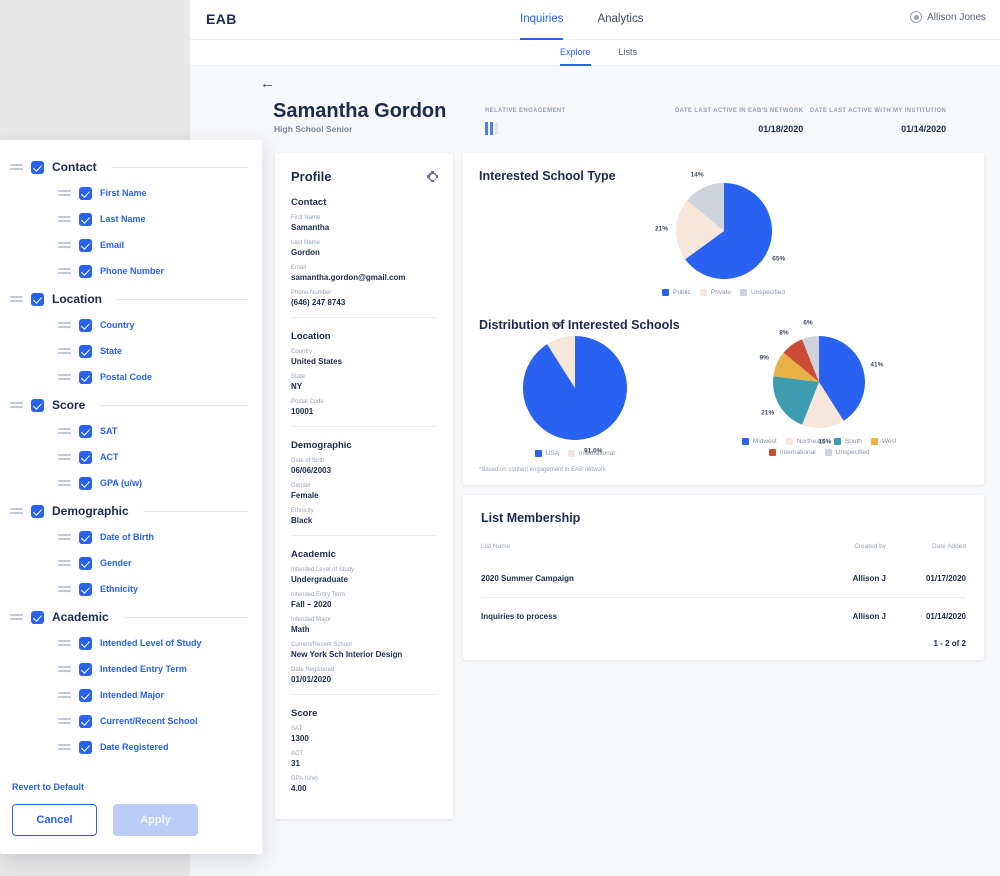  What do you see at coordinates (311, 604) in the screenshot?
I see `profile-field-value: Fall – 2020` at bounding box center [311, 604].